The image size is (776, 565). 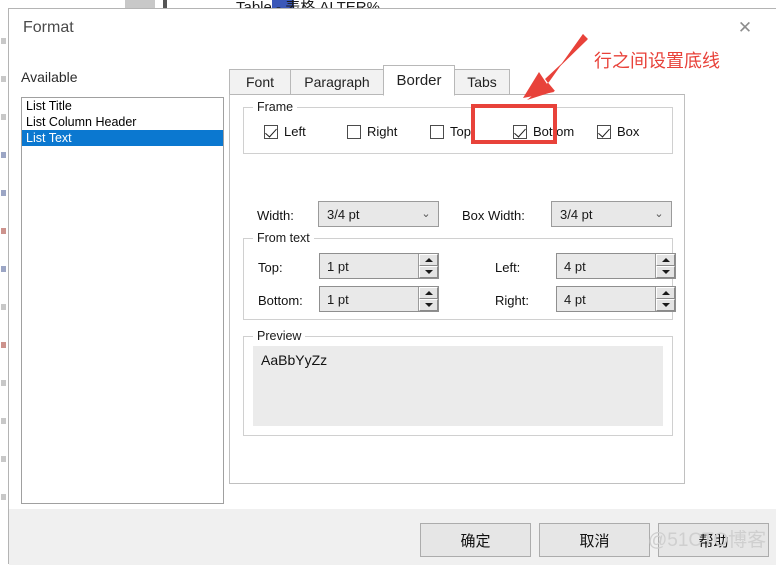 What do you see at coordinates (295, 131) in the screenshot?
I see `checkbox-left-label: Left` at bounding box center [295, 131].